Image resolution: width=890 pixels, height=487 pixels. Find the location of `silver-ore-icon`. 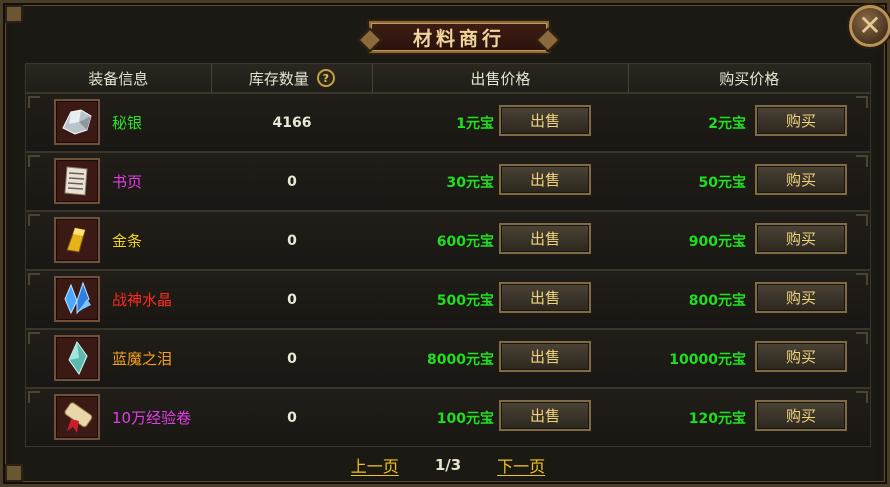

silver-ore-icon is located at coordinates (77, 122).